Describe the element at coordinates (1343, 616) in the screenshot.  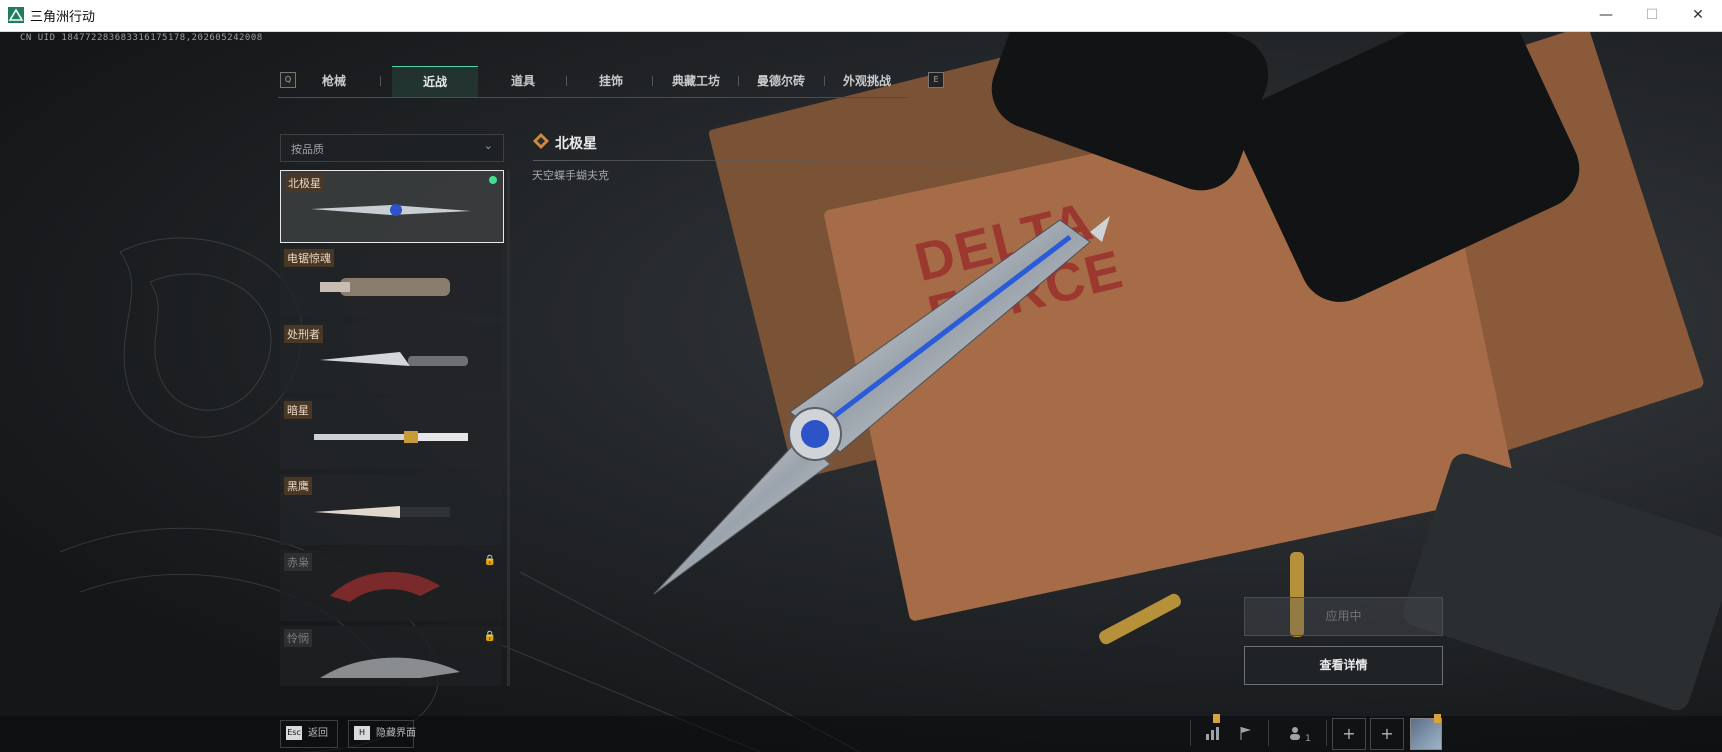
I see `in-use-button: 应用中` at that location.